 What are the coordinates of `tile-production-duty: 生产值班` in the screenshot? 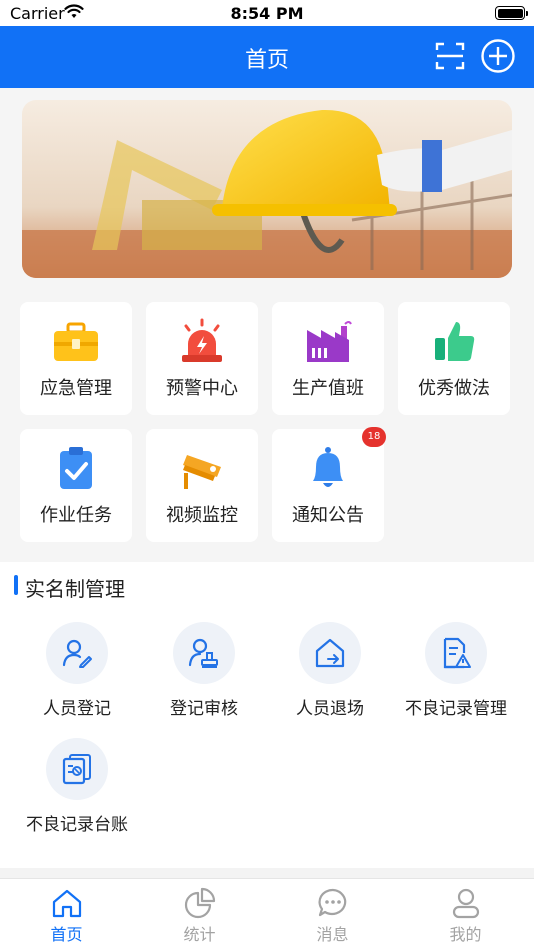 It's located at (328, 358).